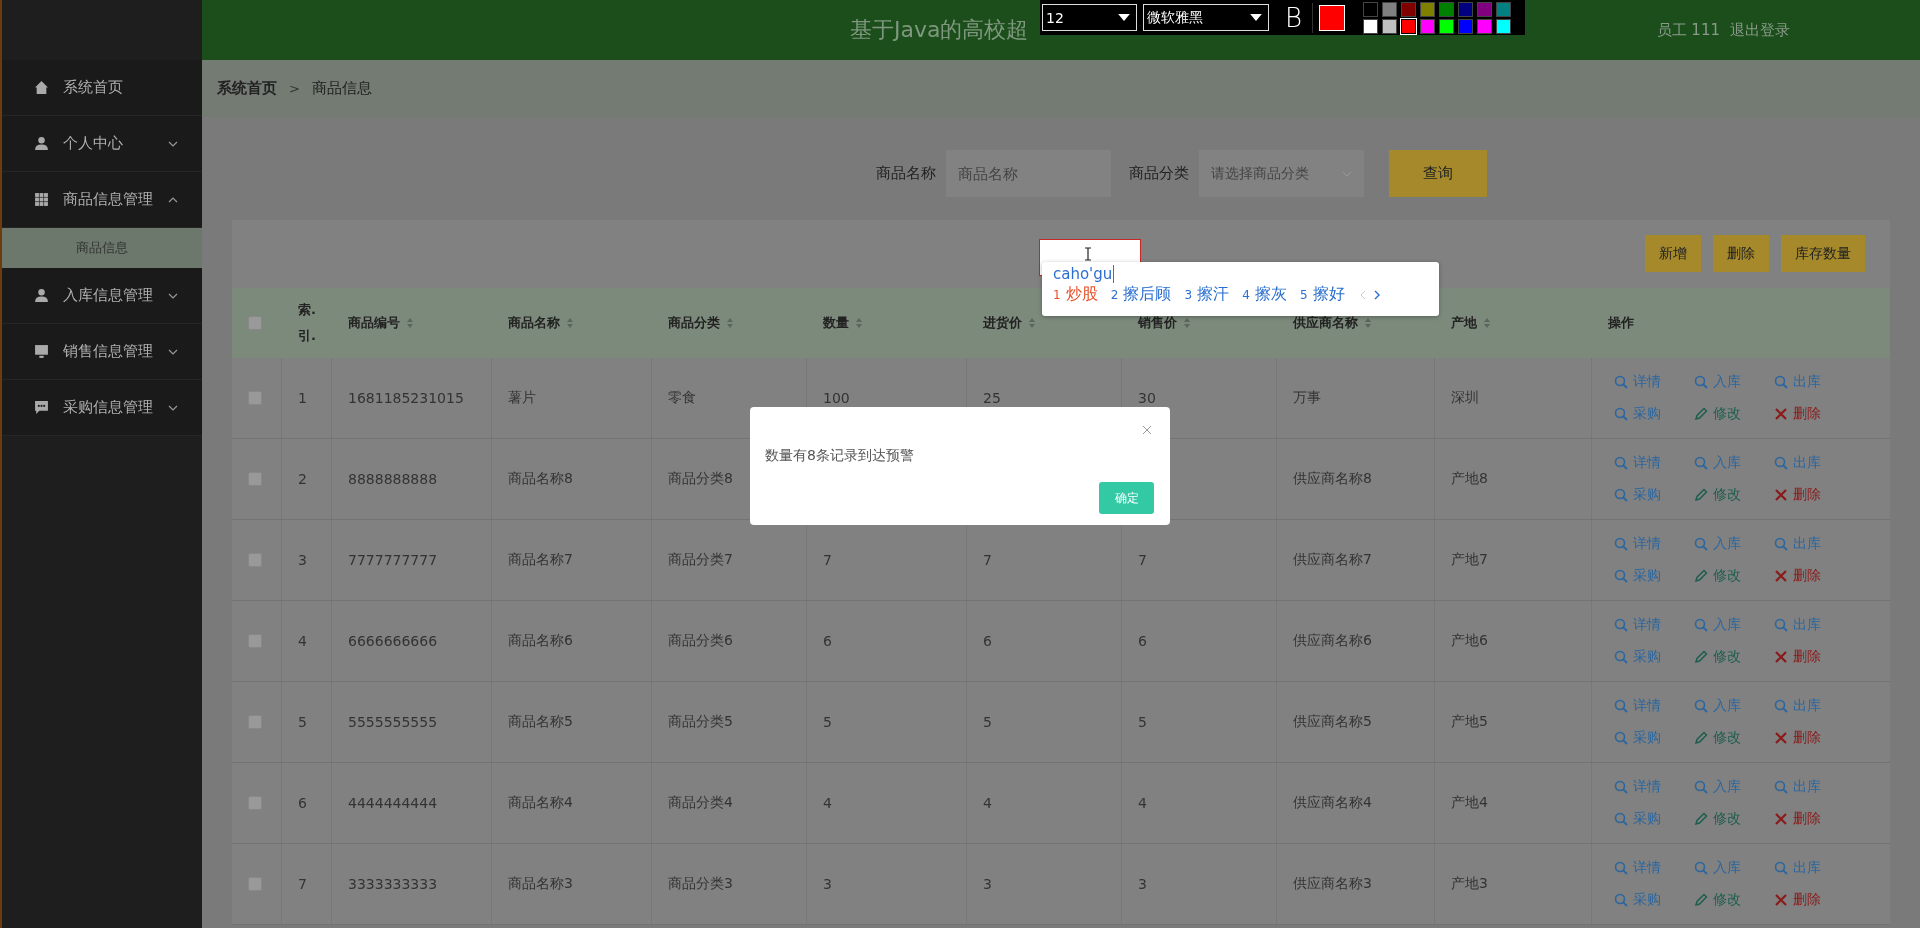 The image size is (1920, 928). What do you see at coordinates (534, 323) in the screenshot?
I see `column-header: 商品名称` at bounding box center [534, 323].